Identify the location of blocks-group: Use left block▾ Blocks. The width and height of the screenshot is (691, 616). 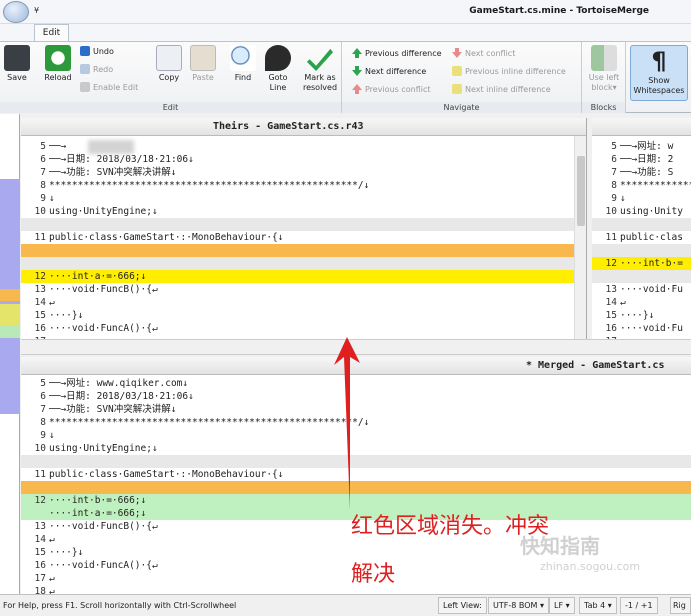
(604, 77).